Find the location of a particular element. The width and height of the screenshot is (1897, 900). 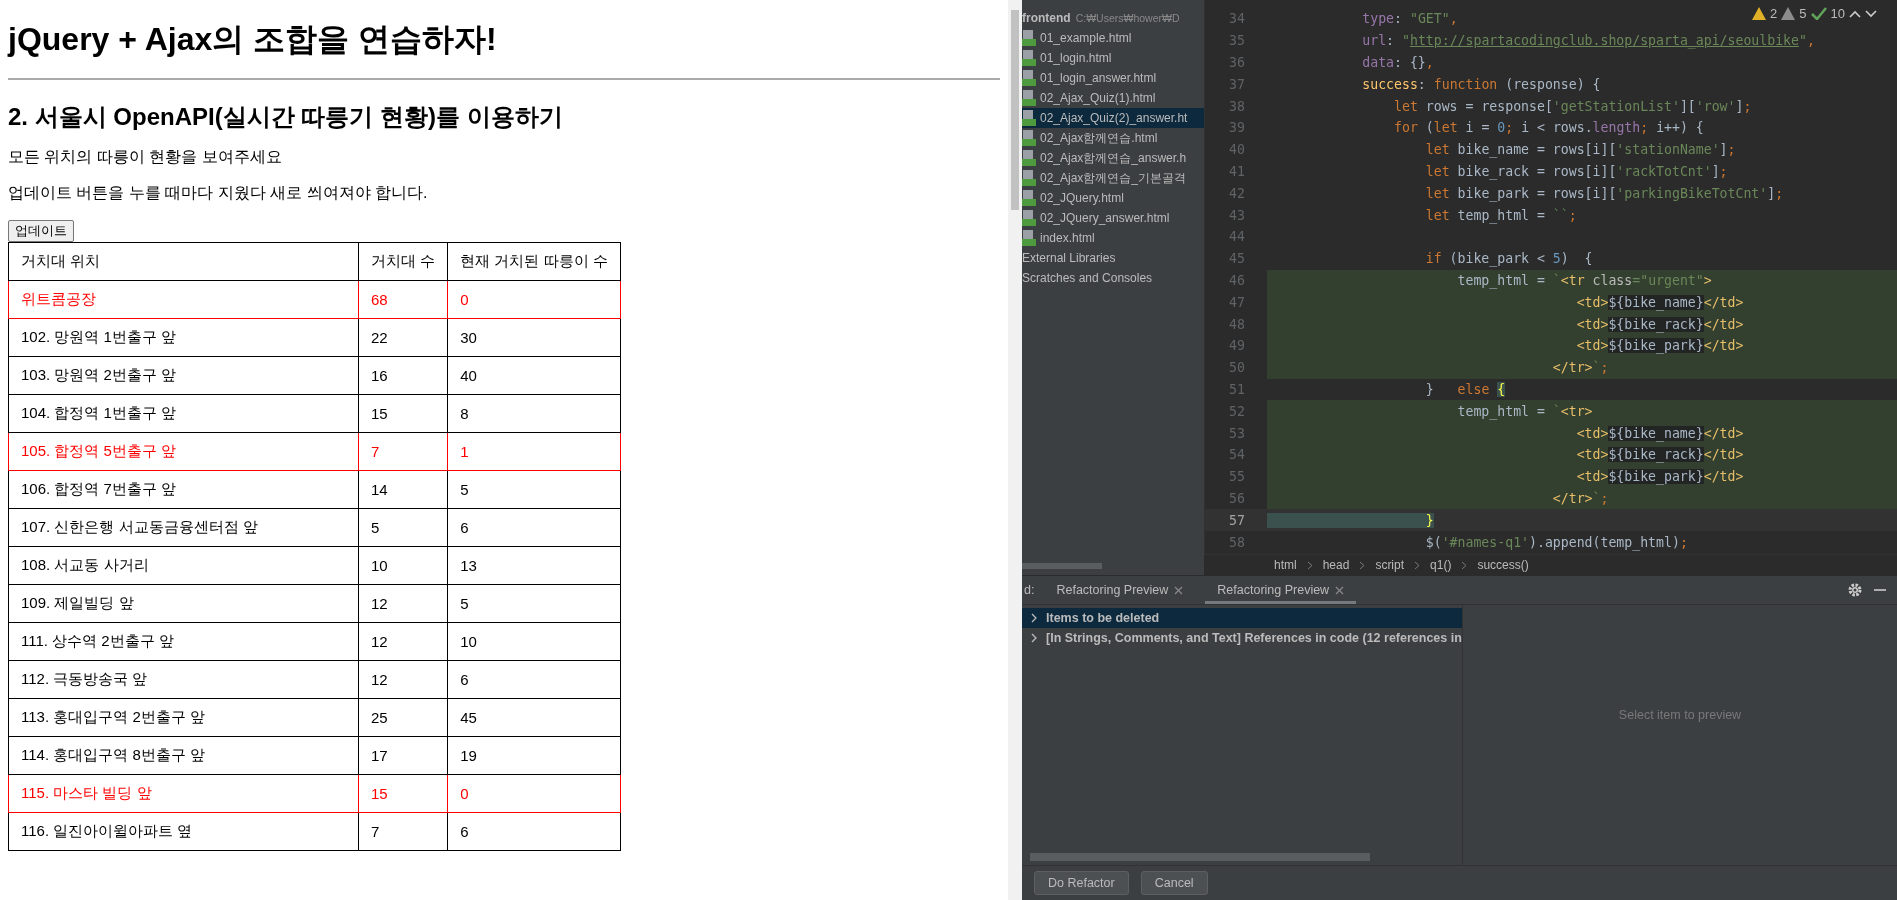

line-number: 34 is located at coordinates (1236, 19).